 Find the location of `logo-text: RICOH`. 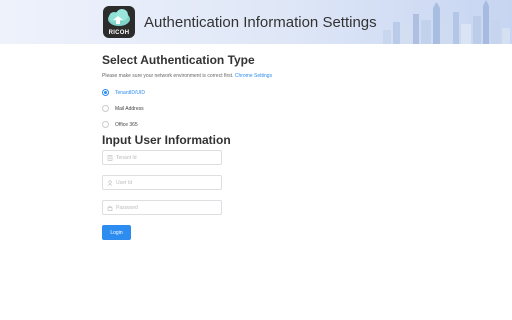

logo-text: RICOH is located at coordinates (119, 33).